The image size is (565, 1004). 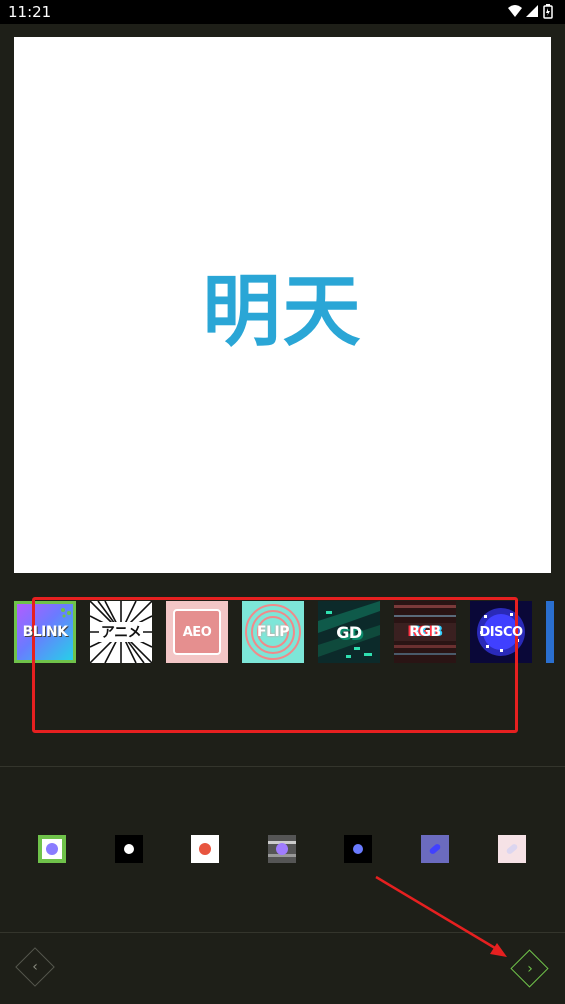 What do you see at coordinates (30, 12) in the screenshot?
I see `status-time: 11:21` at bounding box center [30, 12].